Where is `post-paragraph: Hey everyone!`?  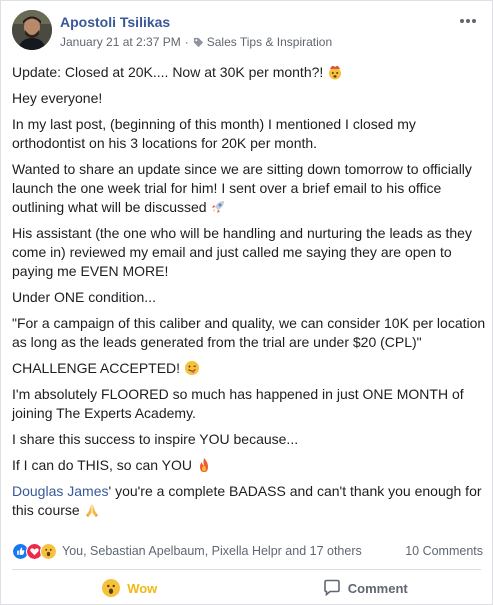 post-paragraph: Hey everyone! is located at coordinates (57, 98).